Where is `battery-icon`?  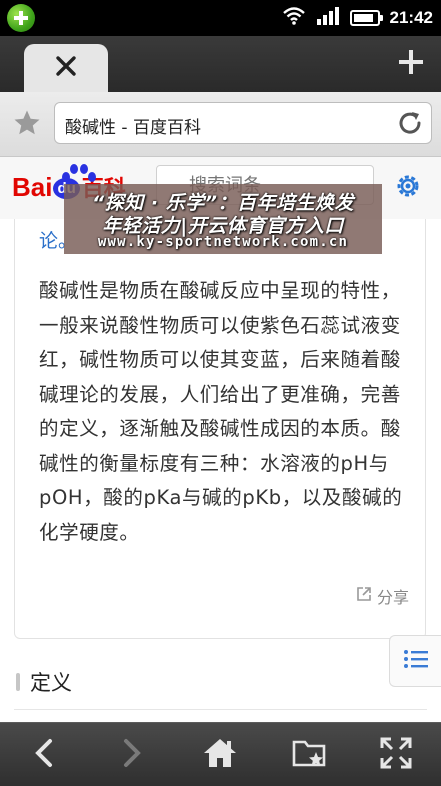
battery-icon is located at coordinates (366, 18).